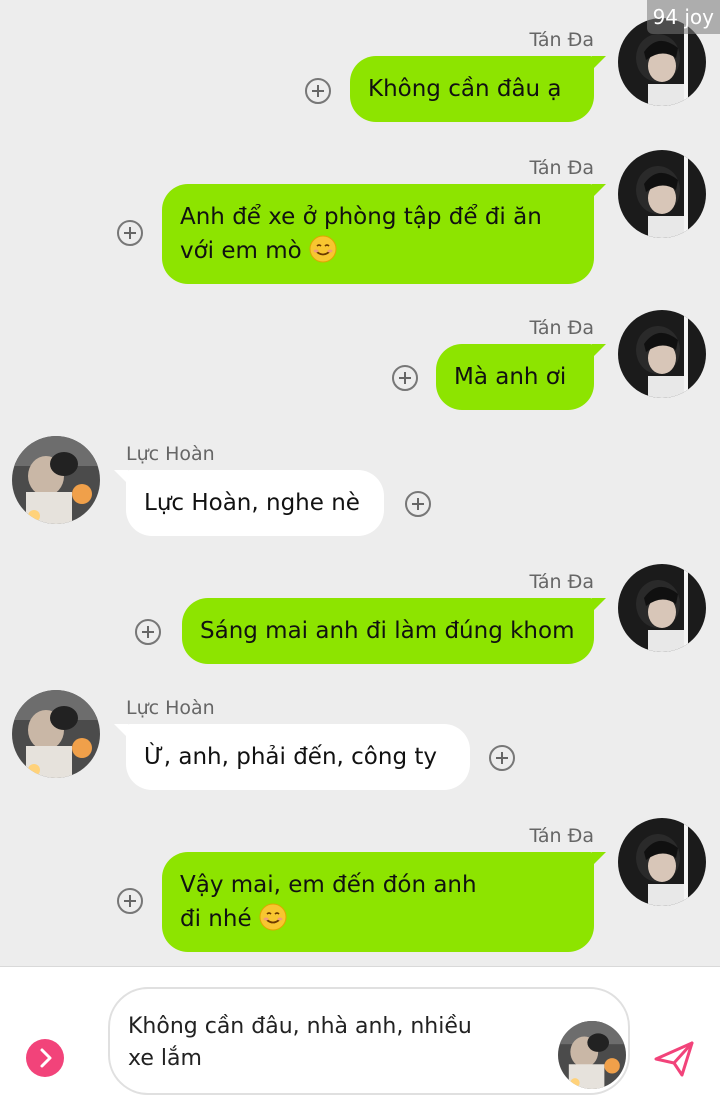 This screenshot has height=1111, width=720. Describe the element at coordinates (328, 885) in the screenshot. I see `message-text: Vậy mai, em đến đón anh` at that location.